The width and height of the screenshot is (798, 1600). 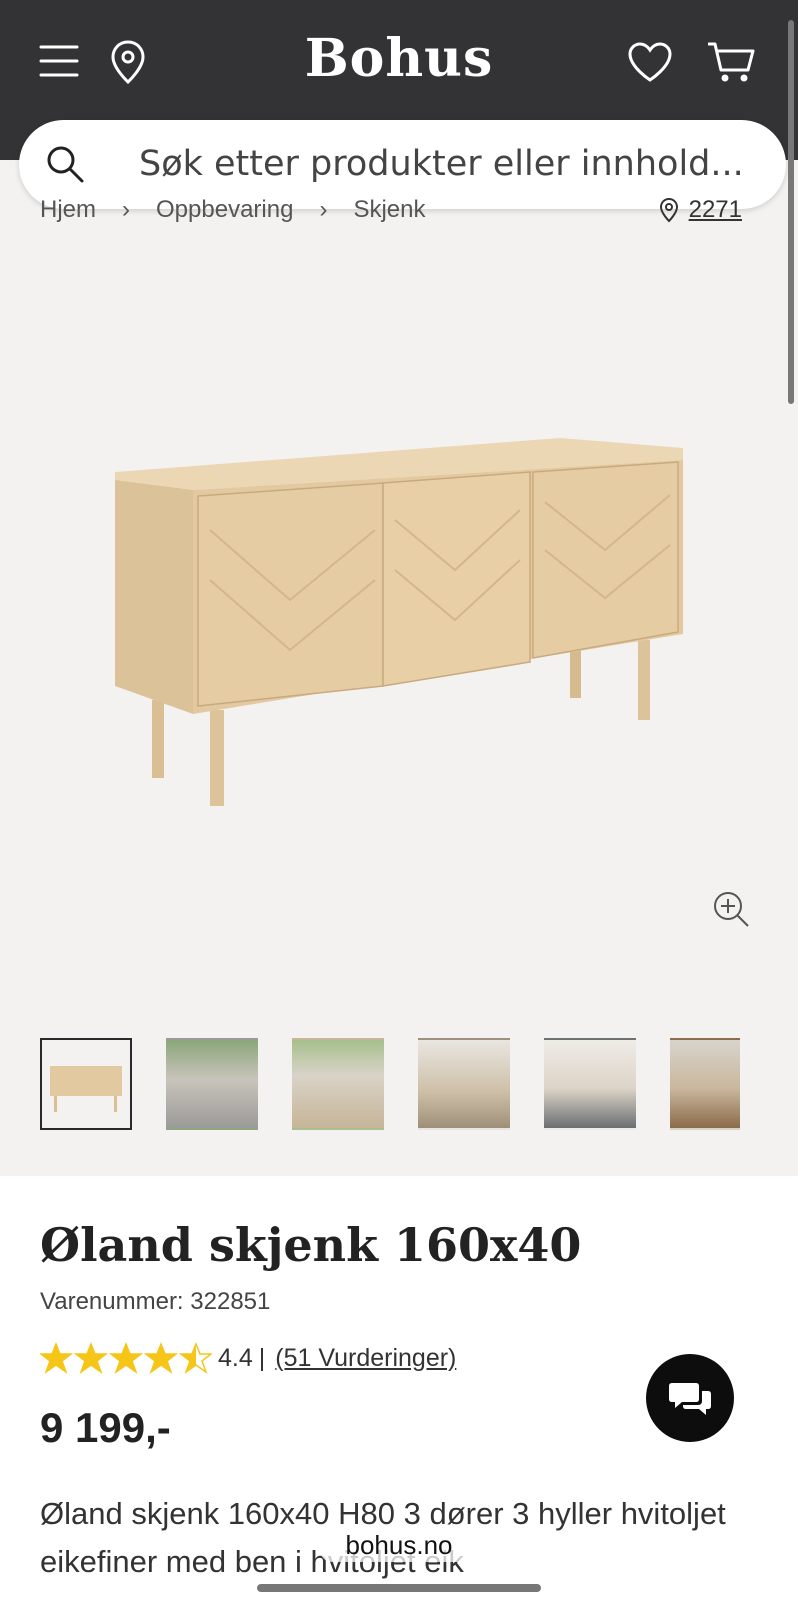 I want to click on location-pin-icon, so click(x=668, y=210).